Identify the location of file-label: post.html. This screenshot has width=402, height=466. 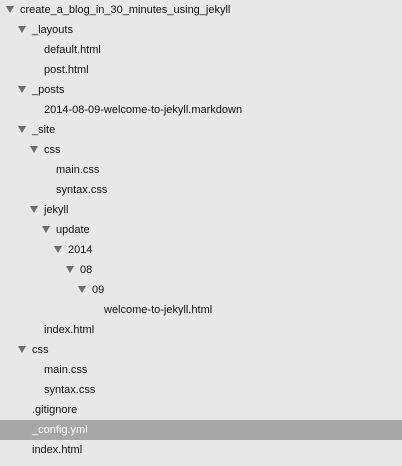
(66, 70).